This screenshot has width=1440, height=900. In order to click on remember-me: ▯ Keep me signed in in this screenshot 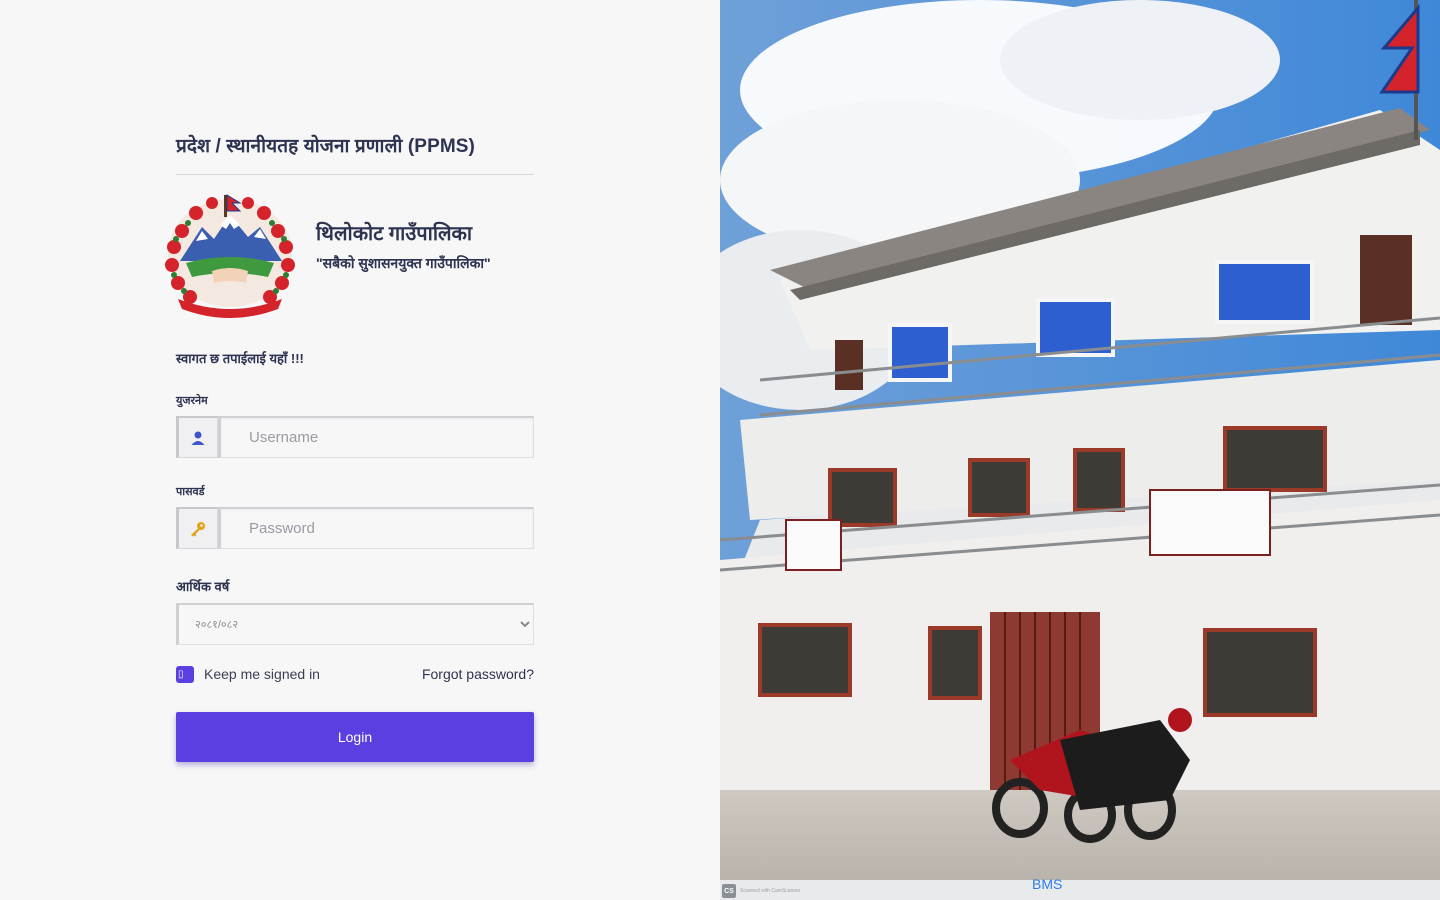, I will do `click(248, 674)`.